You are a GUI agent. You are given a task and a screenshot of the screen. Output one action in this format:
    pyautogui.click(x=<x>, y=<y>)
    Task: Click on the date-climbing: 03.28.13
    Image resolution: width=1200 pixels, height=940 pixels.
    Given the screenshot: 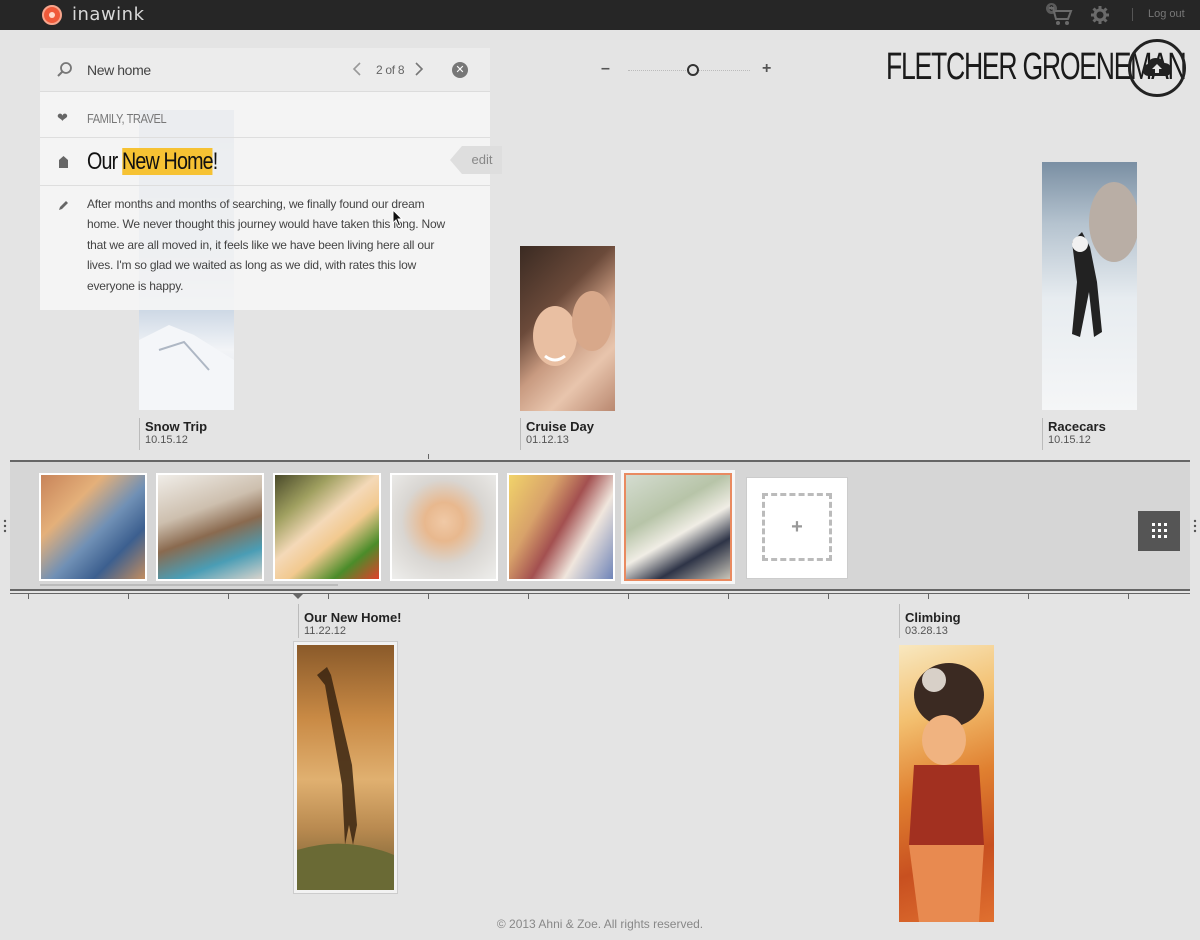 What is the action you would take?
    pyautogui.click(x=926, y=631)
    